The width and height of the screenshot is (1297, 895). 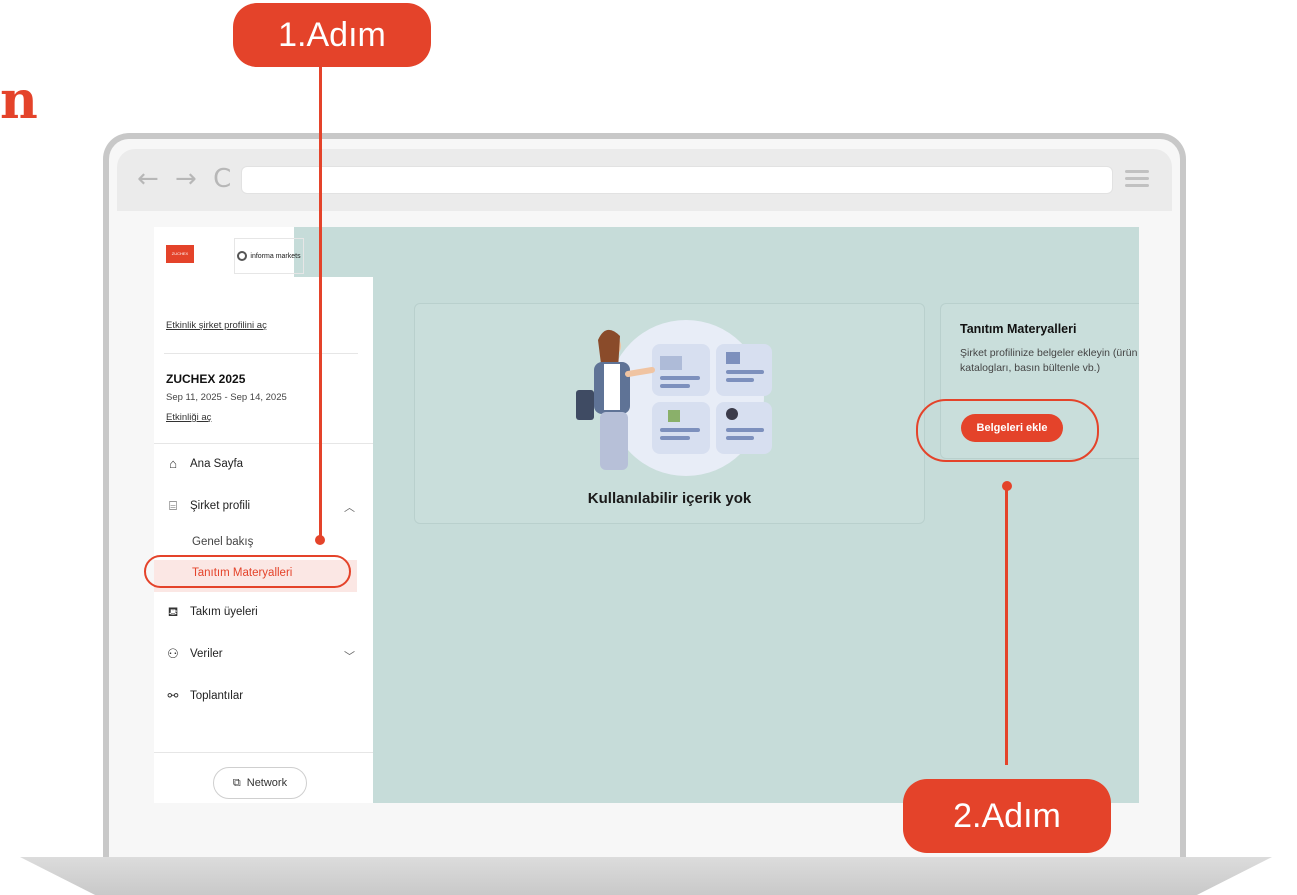 I want to click on sidebar-item-label: Toplantılar, so click(x=217, y=696).